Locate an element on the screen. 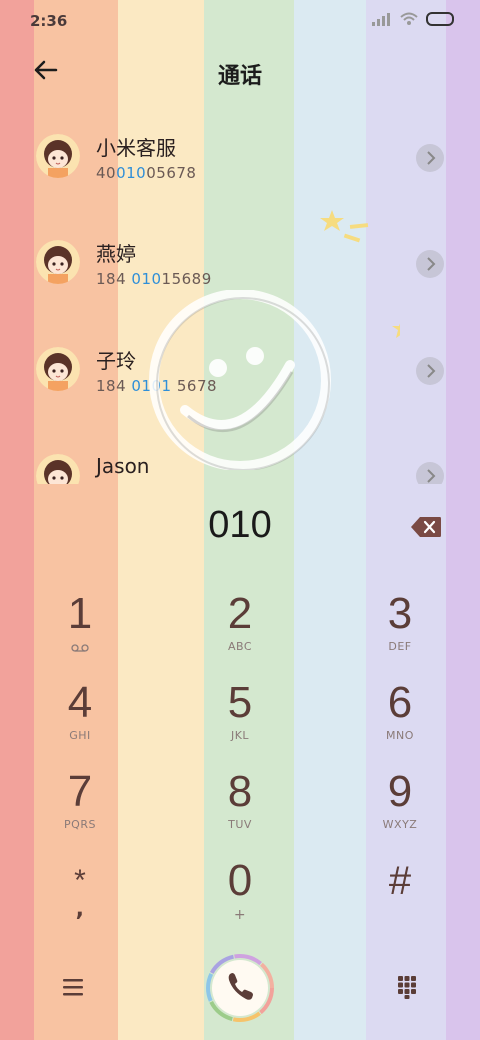 Image resolution: width=480 pixels, height=1040 pixels. call-button is located at coordinates (240, 988).